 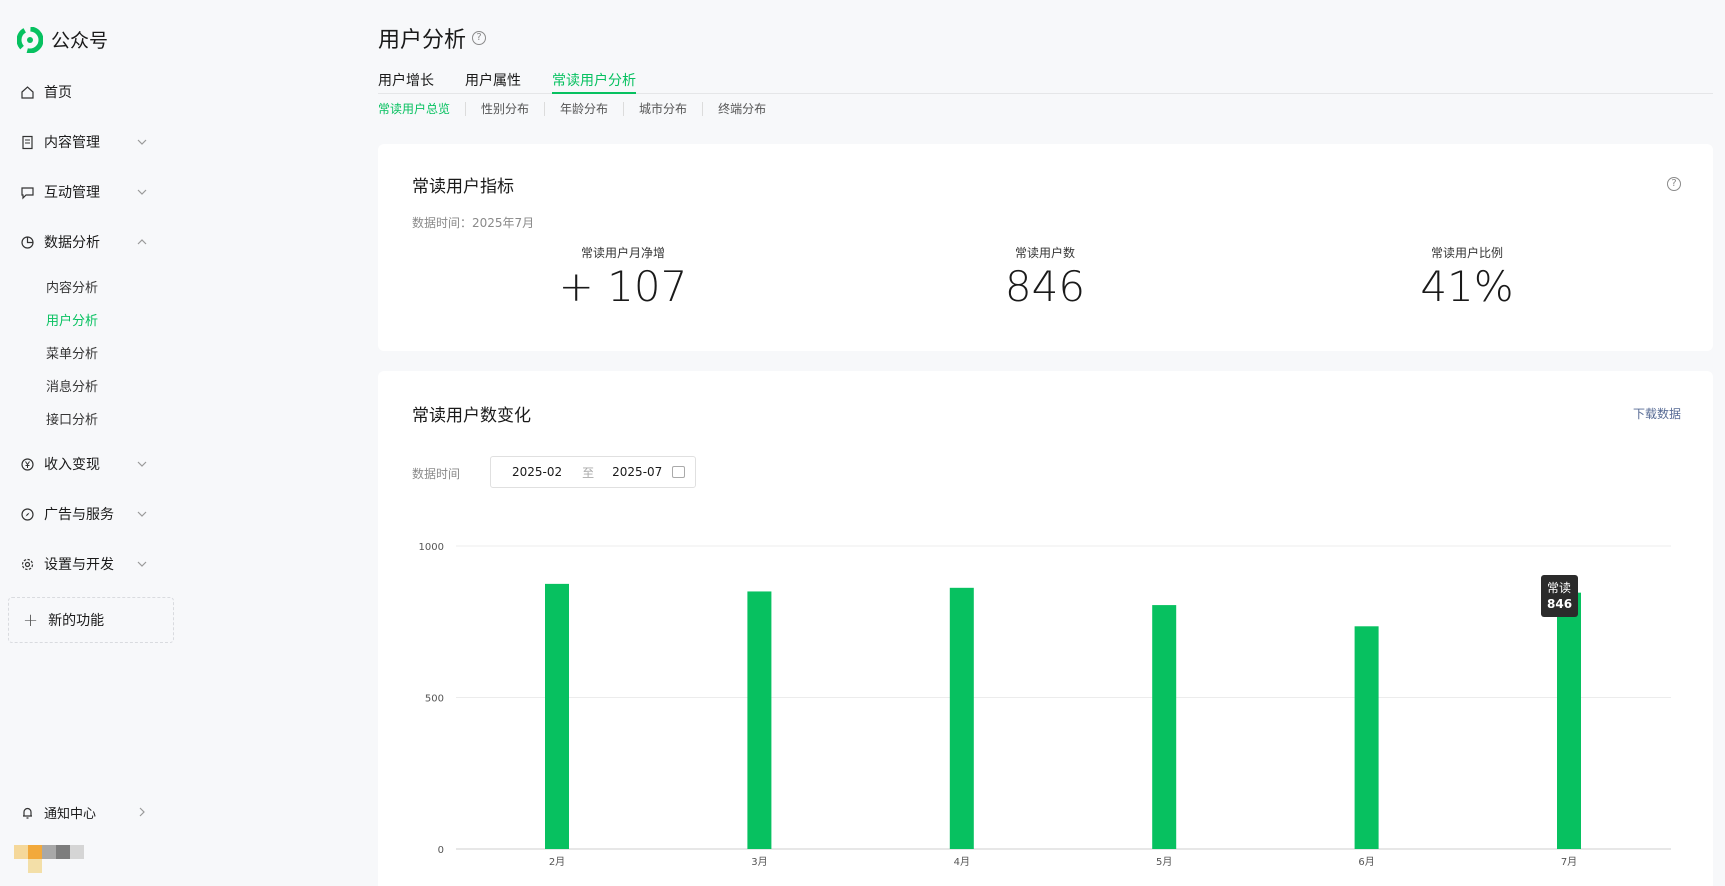 What do you see at coordinates (72, 143) in the screenshot?
I see `sidebar-item-label: 内容管理` at bounding box center [72, 143].